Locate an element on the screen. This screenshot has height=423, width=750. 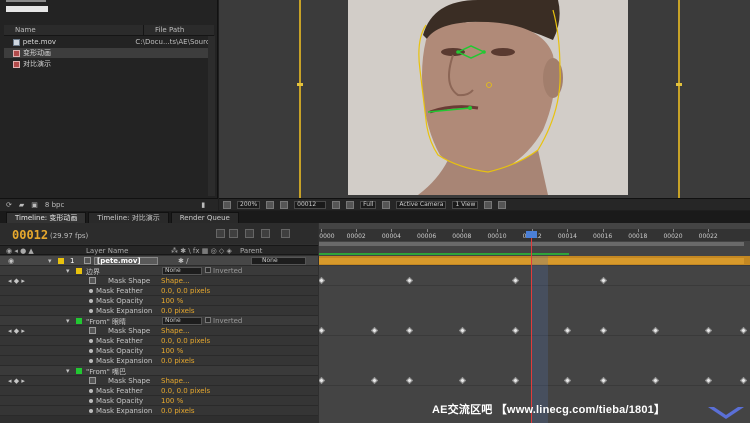
project-scrollbar is located at coordinates (211, 116).